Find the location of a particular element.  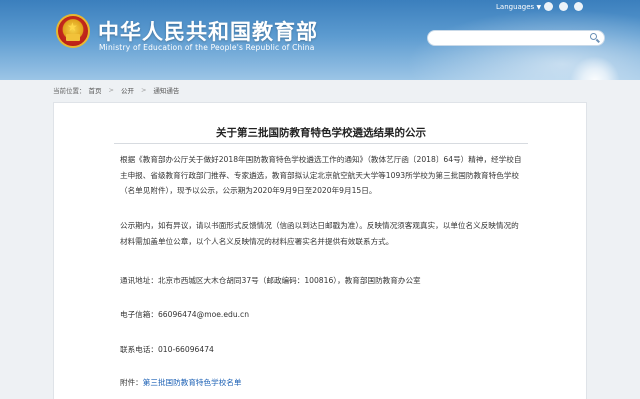

languages-label: Languages is located at coordinates (515, 7).